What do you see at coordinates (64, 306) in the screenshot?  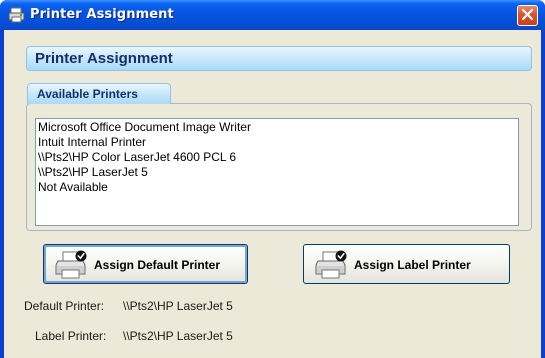 I see `default-printer-label: Default Printer:` at bounding box center [64, 306].